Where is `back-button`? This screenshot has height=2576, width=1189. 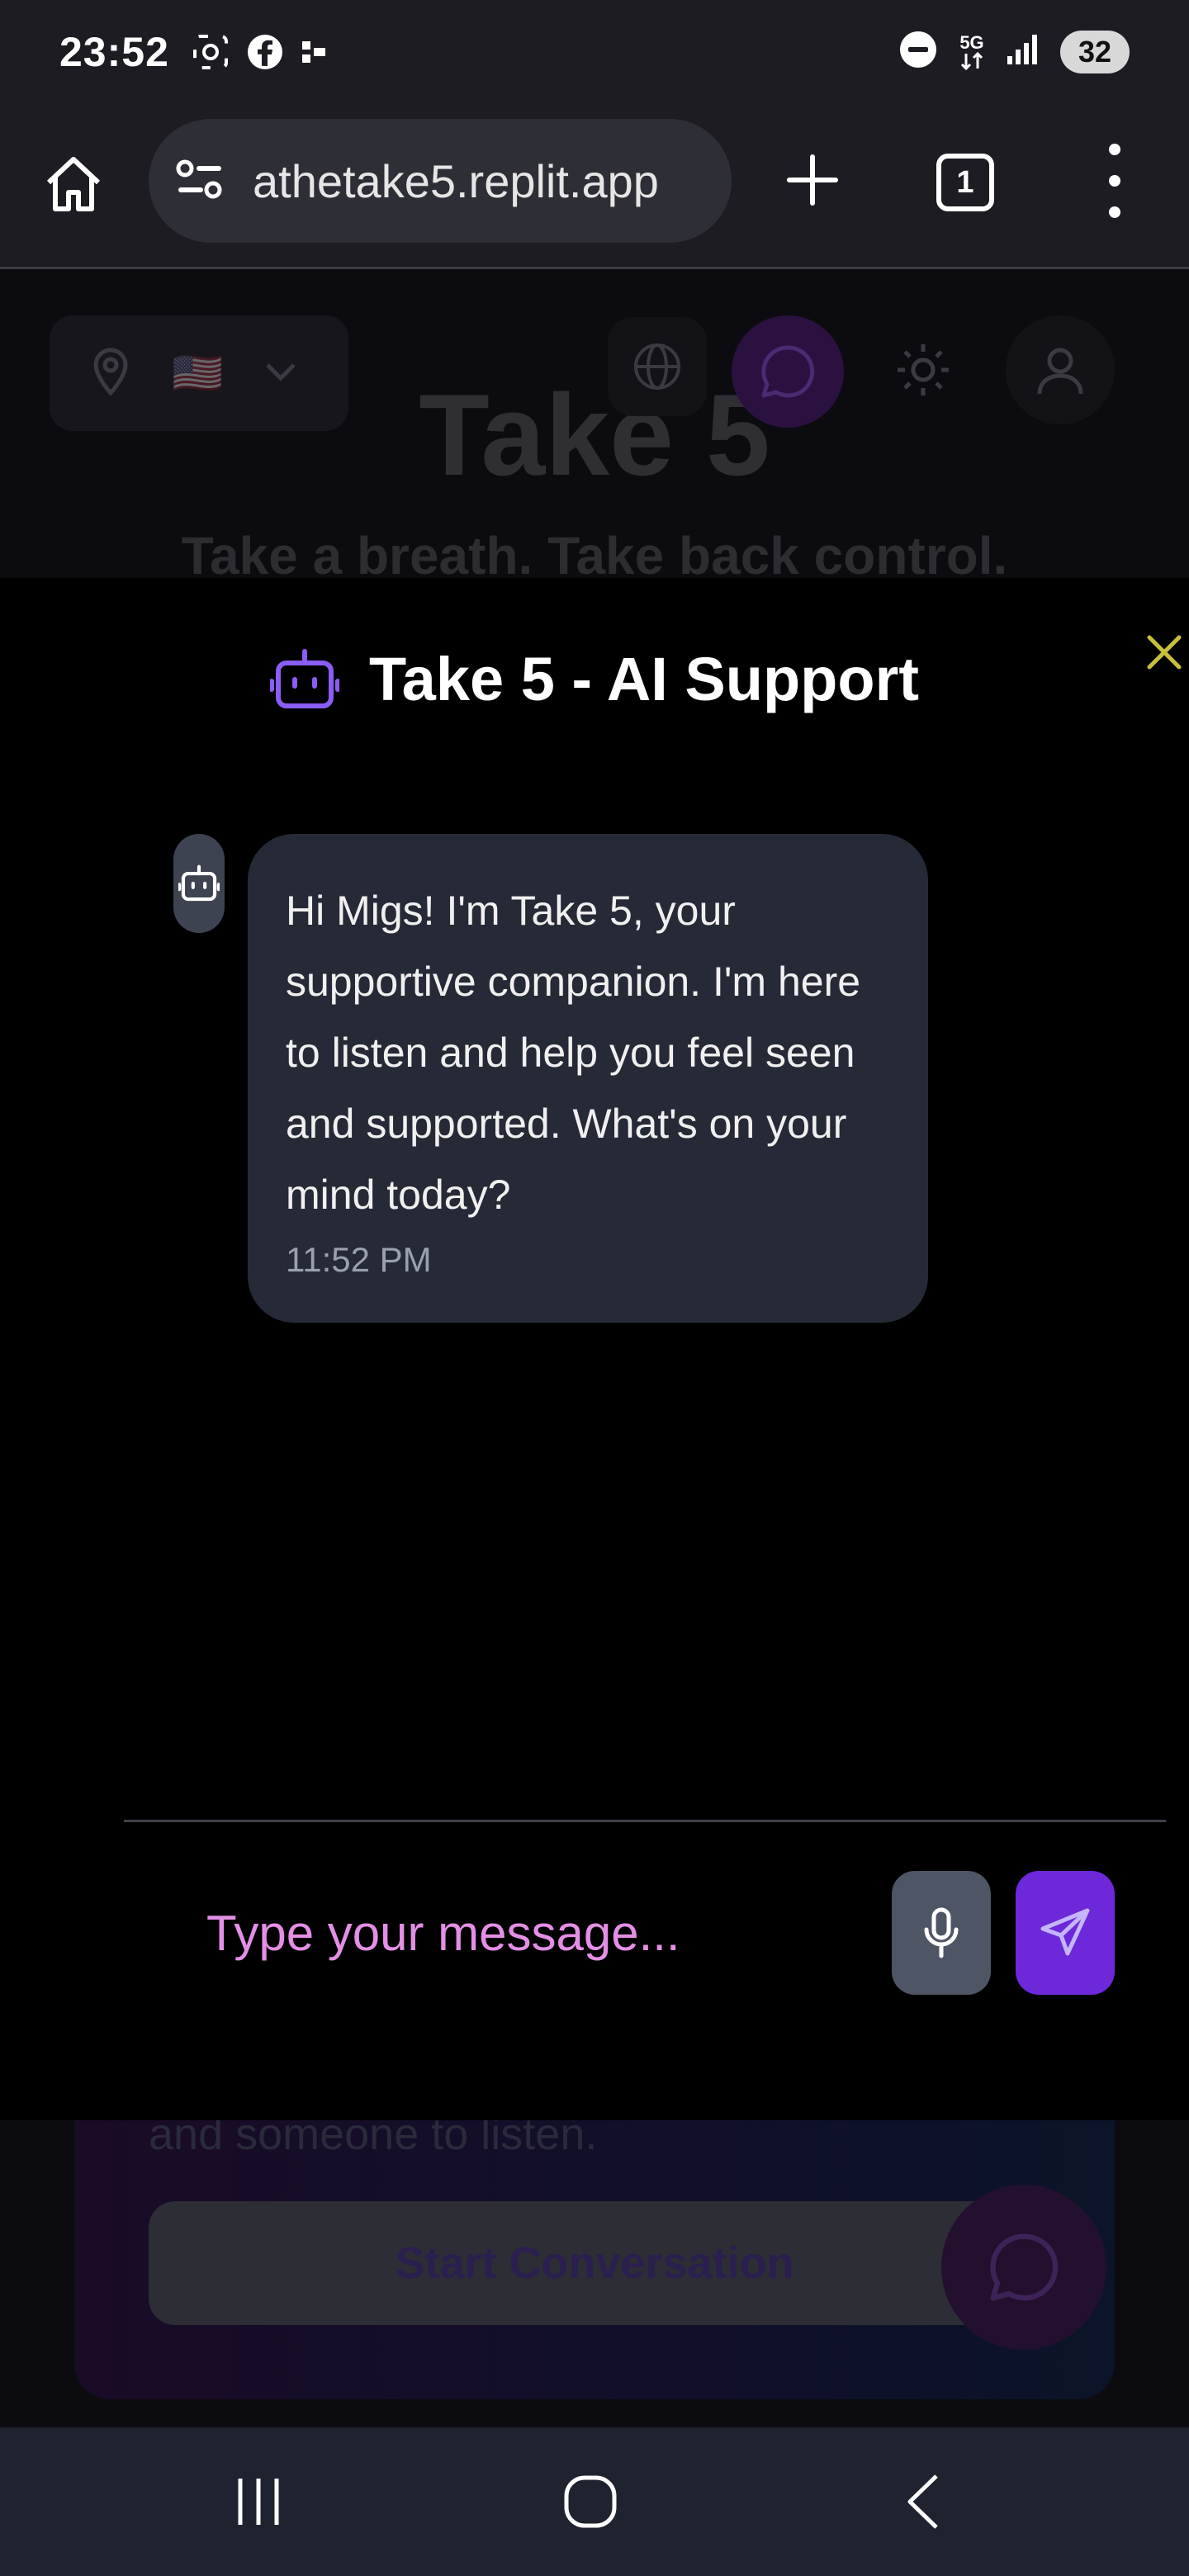
back-button is located at coordinates (924, 2502).